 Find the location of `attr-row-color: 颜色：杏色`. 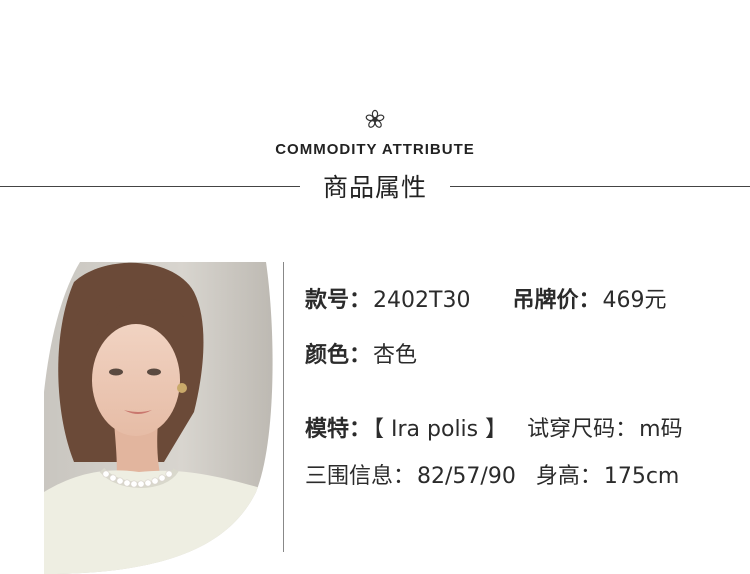

attr-row-color: 颜色：杏色 is located at coordinates (361, 353).